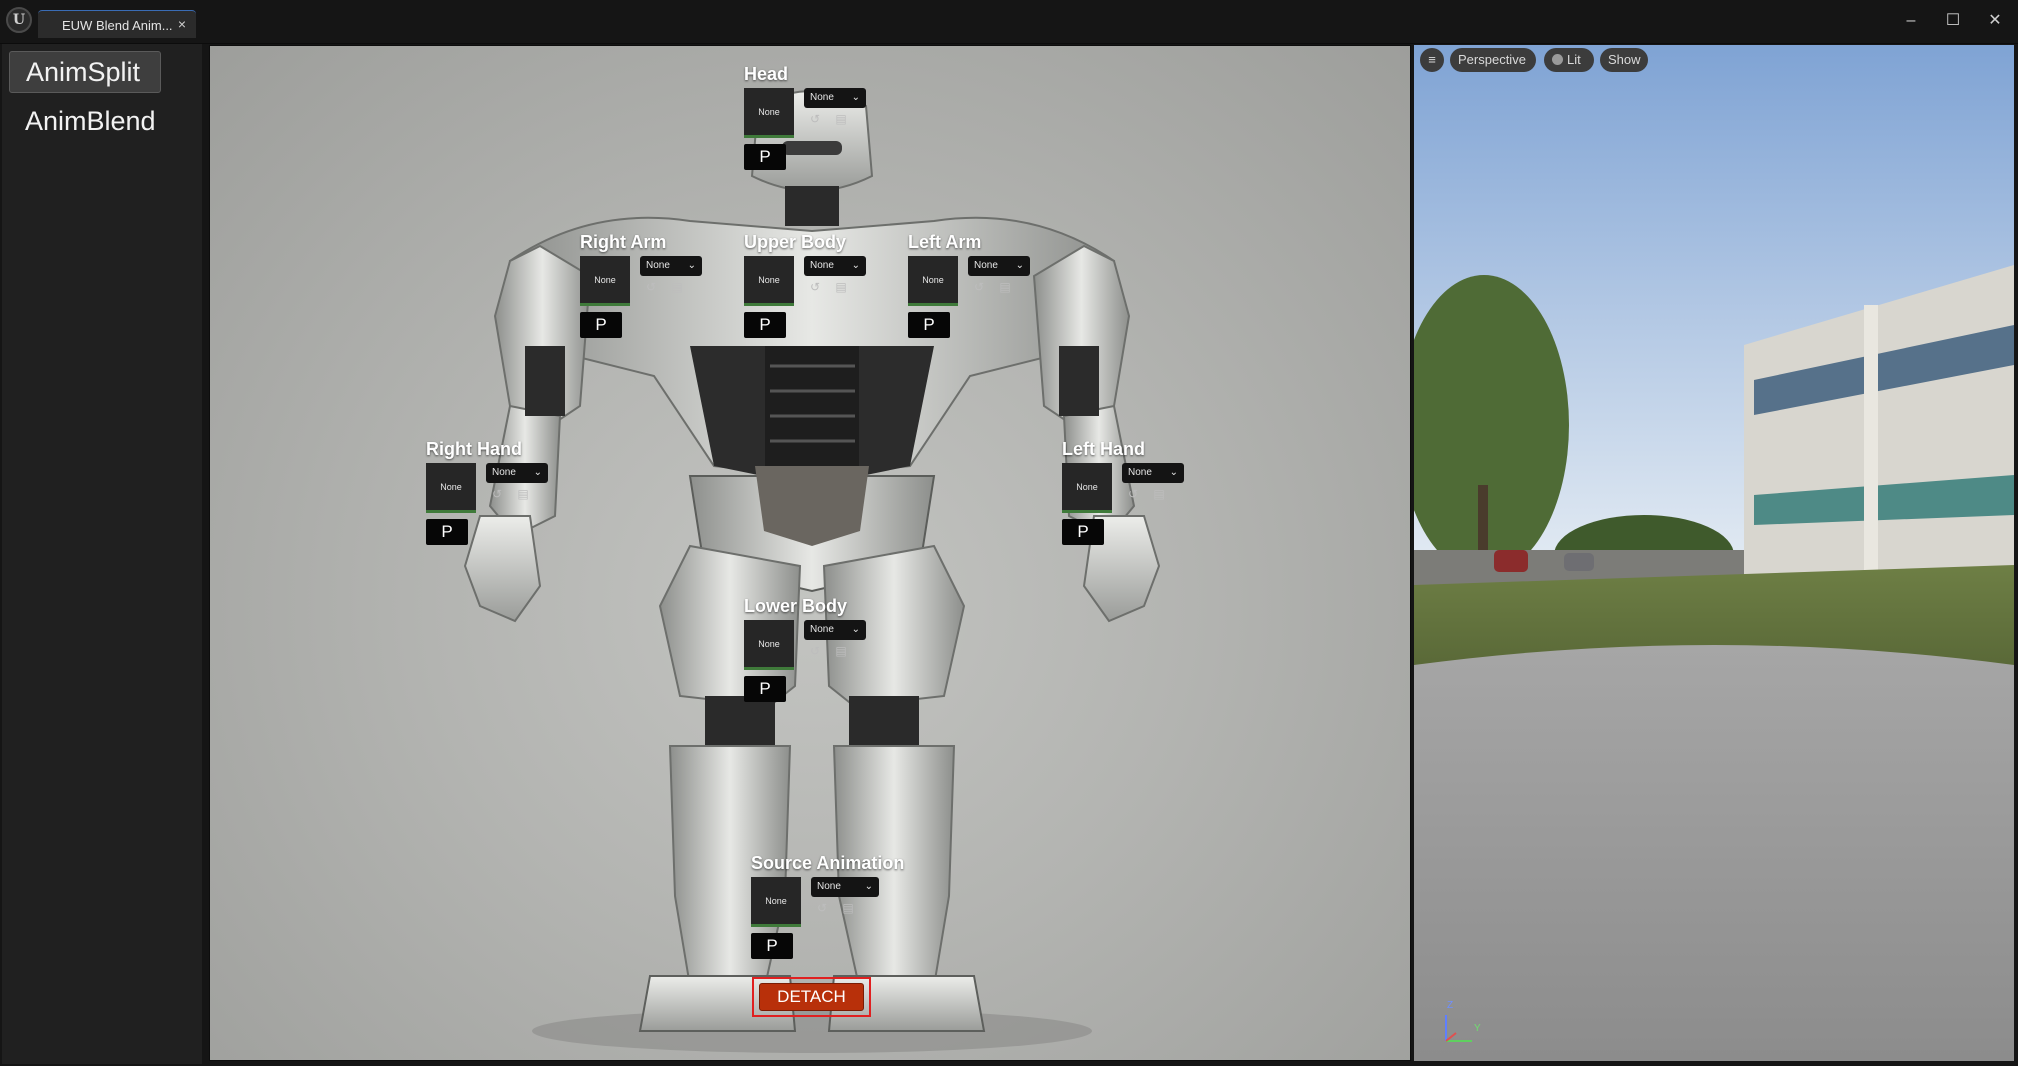 Image resolution: width=2018 pixels, height=1066 pixels. What do you see at coordinates (1009, 22) in the screenshot?
I see `title-bar: U EUW Blend Anim... × – ☐ ✕` at bounding box center [1009, 22].